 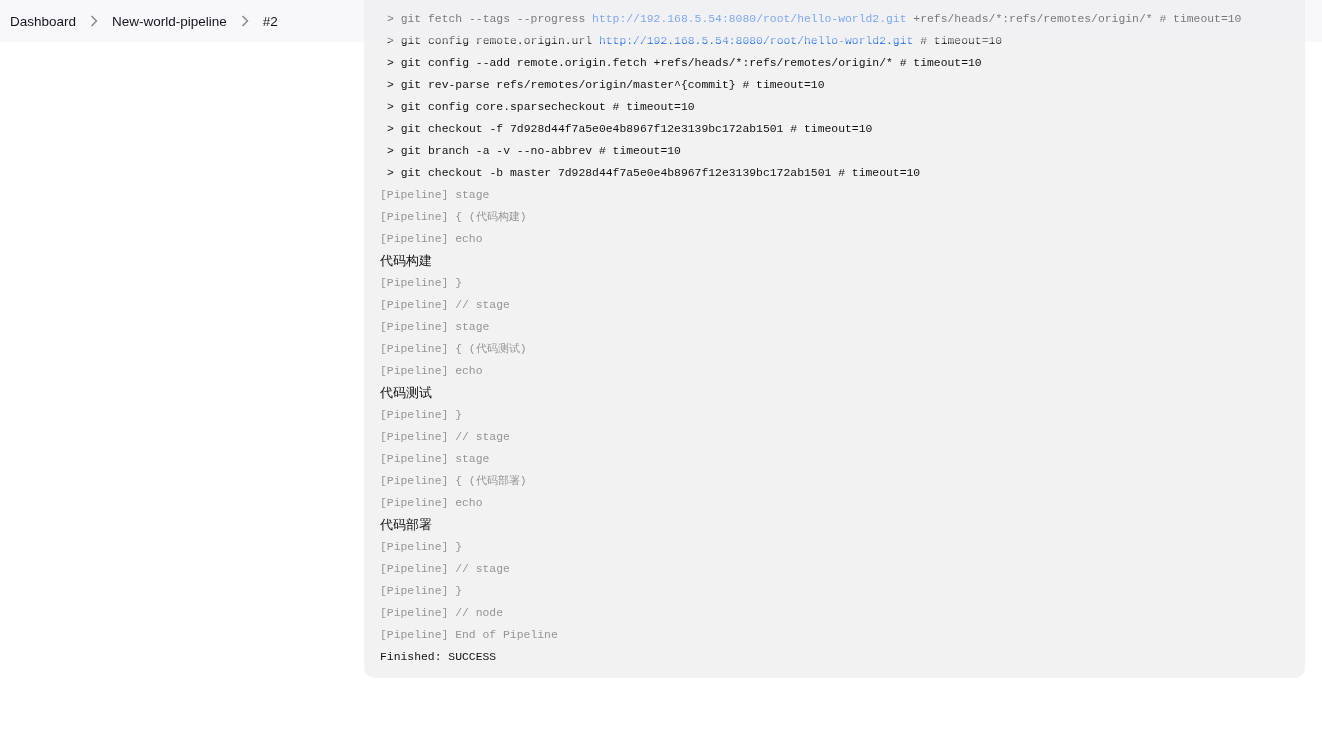 I want to click on git-command-line: > git checkout -b master 7d928d44f7a5e0e4b8967f12e3139bc172ab1501 # timeout=10, so click(x=654, y=173).